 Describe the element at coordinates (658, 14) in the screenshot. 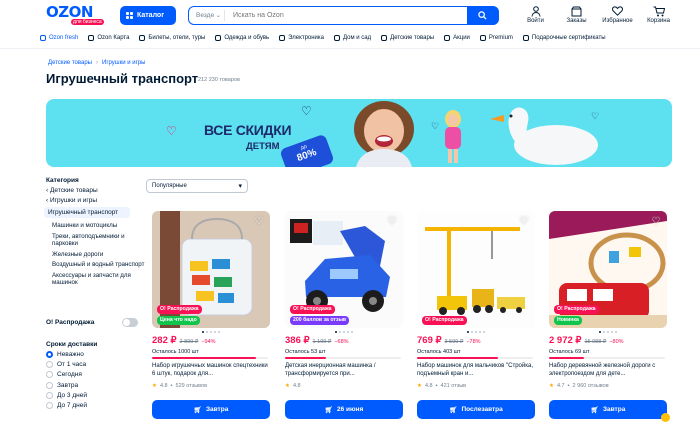

I see `cart-action: Корзина` at that location.